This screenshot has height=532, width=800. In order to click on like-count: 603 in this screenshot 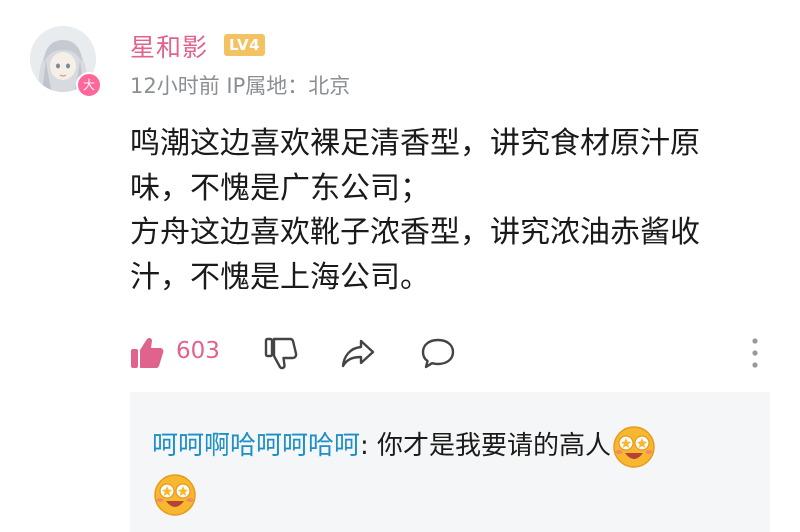, I will do `click(198, 351)`.